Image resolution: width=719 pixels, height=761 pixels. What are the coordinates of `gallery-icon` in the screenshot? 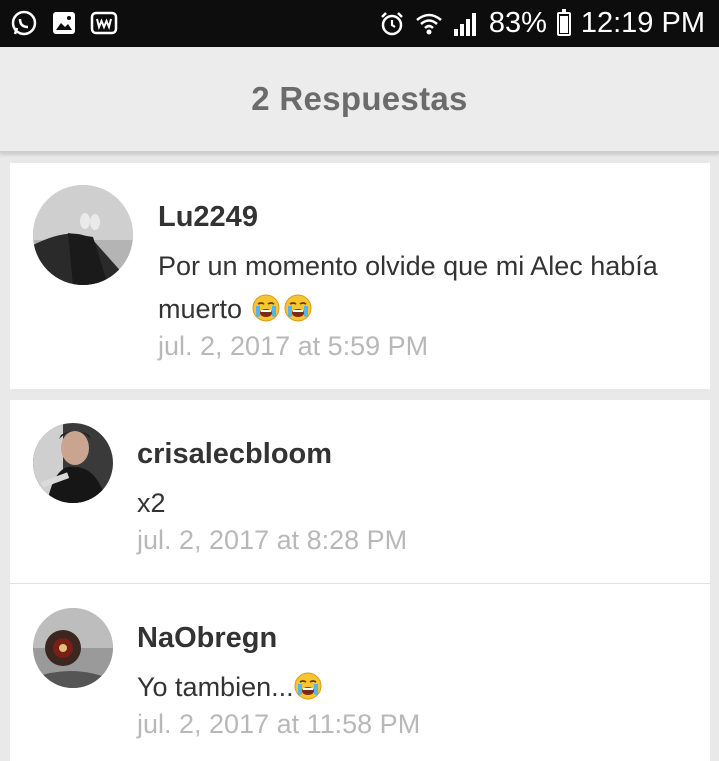 It's located at (64, 23).